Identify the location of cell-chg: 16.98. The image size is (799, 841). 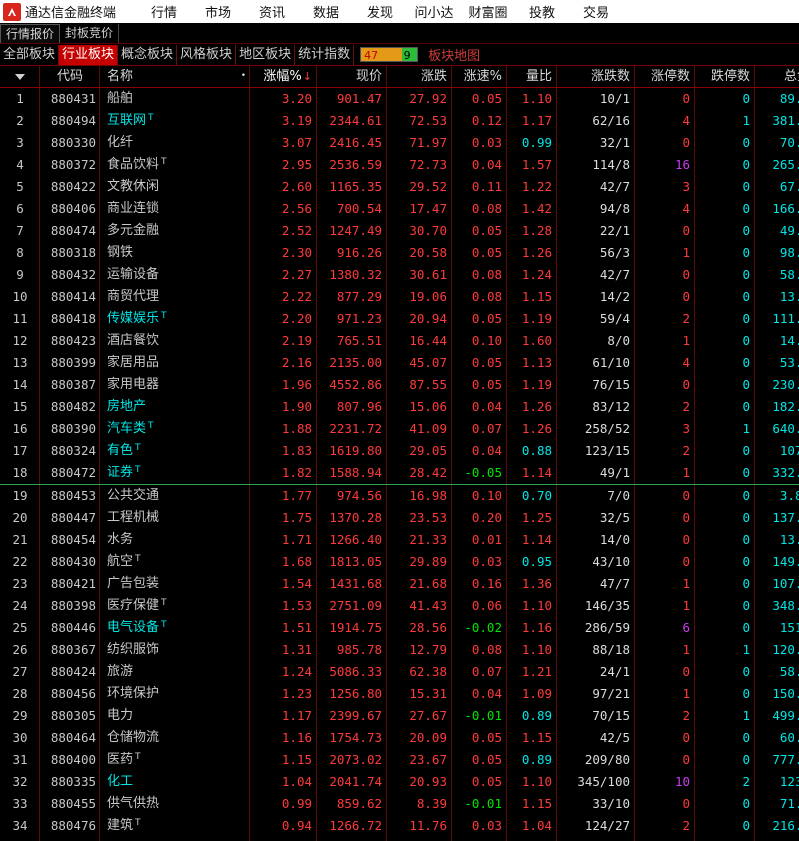
(428, 495).